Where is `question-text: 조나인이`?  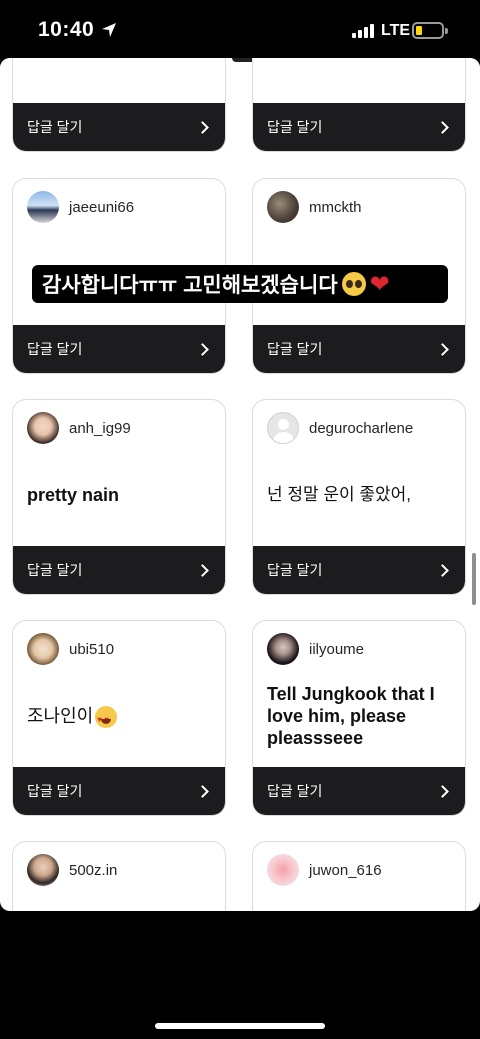
question-text: 조나인이 is located at coordinates (120, 718).